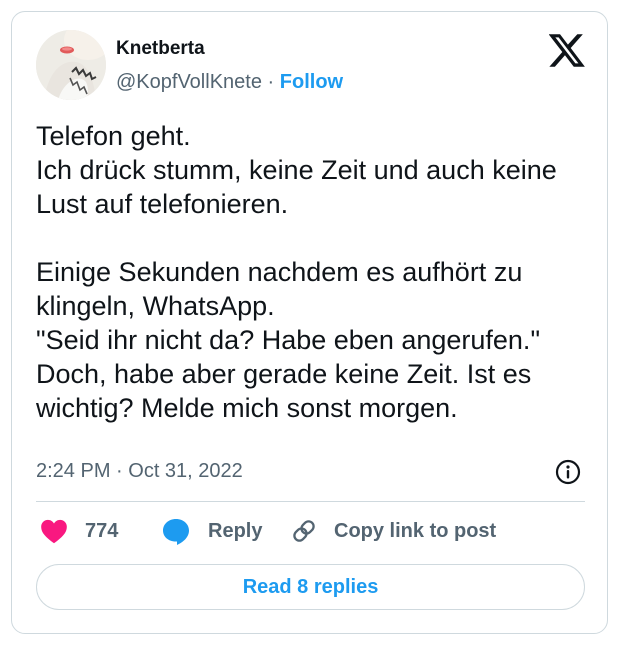 This screenshot has height=646, width=620. I want to click on reply-button: Reply, so click(211, 531).